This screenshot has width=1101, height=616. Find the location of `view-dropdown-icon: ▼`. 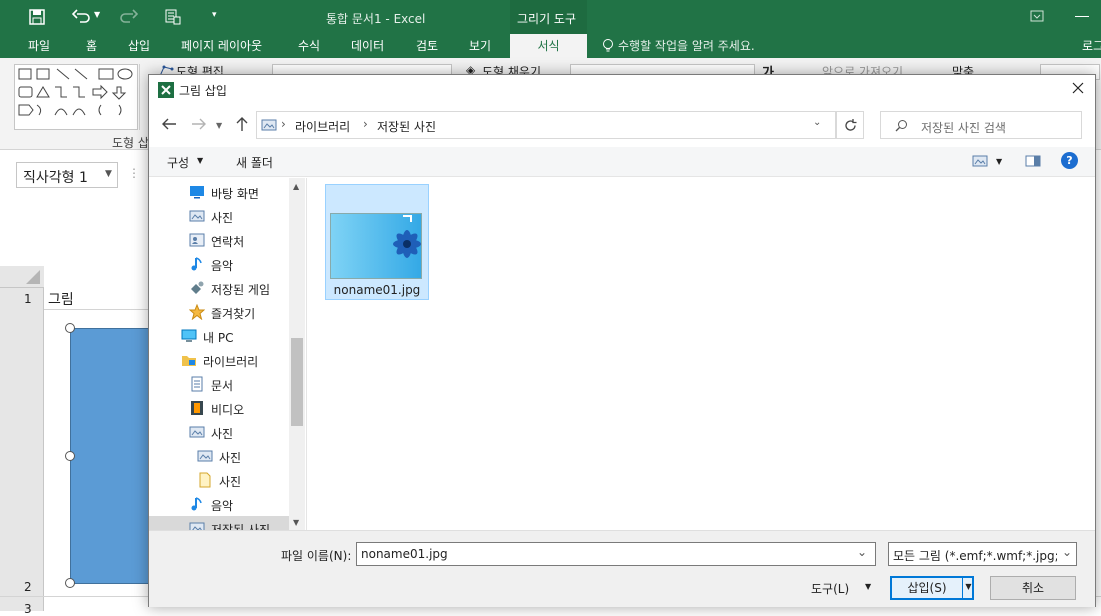

view-dropdown-icon: ▼ is located at coordinates (999, 161).